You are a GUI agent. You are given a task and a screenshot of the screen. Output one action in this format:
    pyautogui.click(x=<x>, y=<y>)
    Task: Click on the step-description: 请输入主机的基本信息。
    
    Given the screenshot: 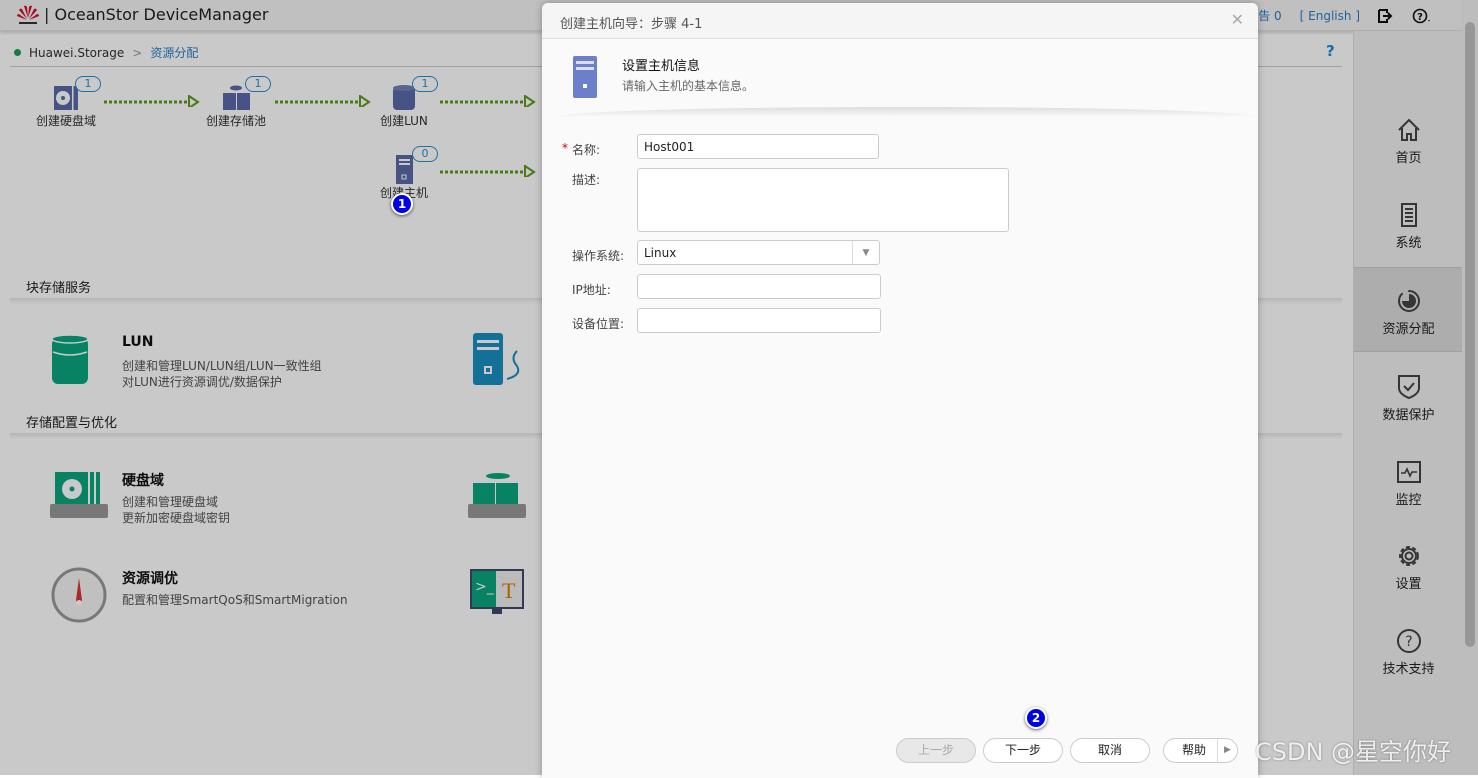 What is the action you would take?
    pyautogui.click(x=688, y=86)
    